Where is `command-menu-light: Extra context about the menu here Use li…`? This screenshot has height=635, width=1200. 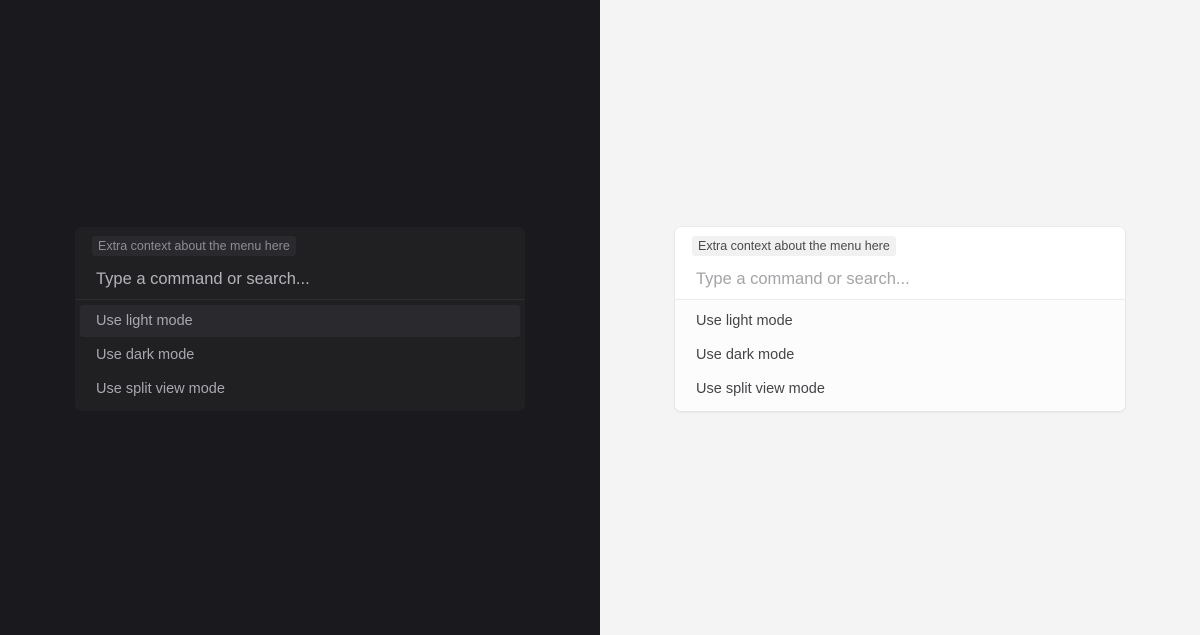 command-menu-light: Extra context about the menu here Use li… is located at coordinates (900, 319).